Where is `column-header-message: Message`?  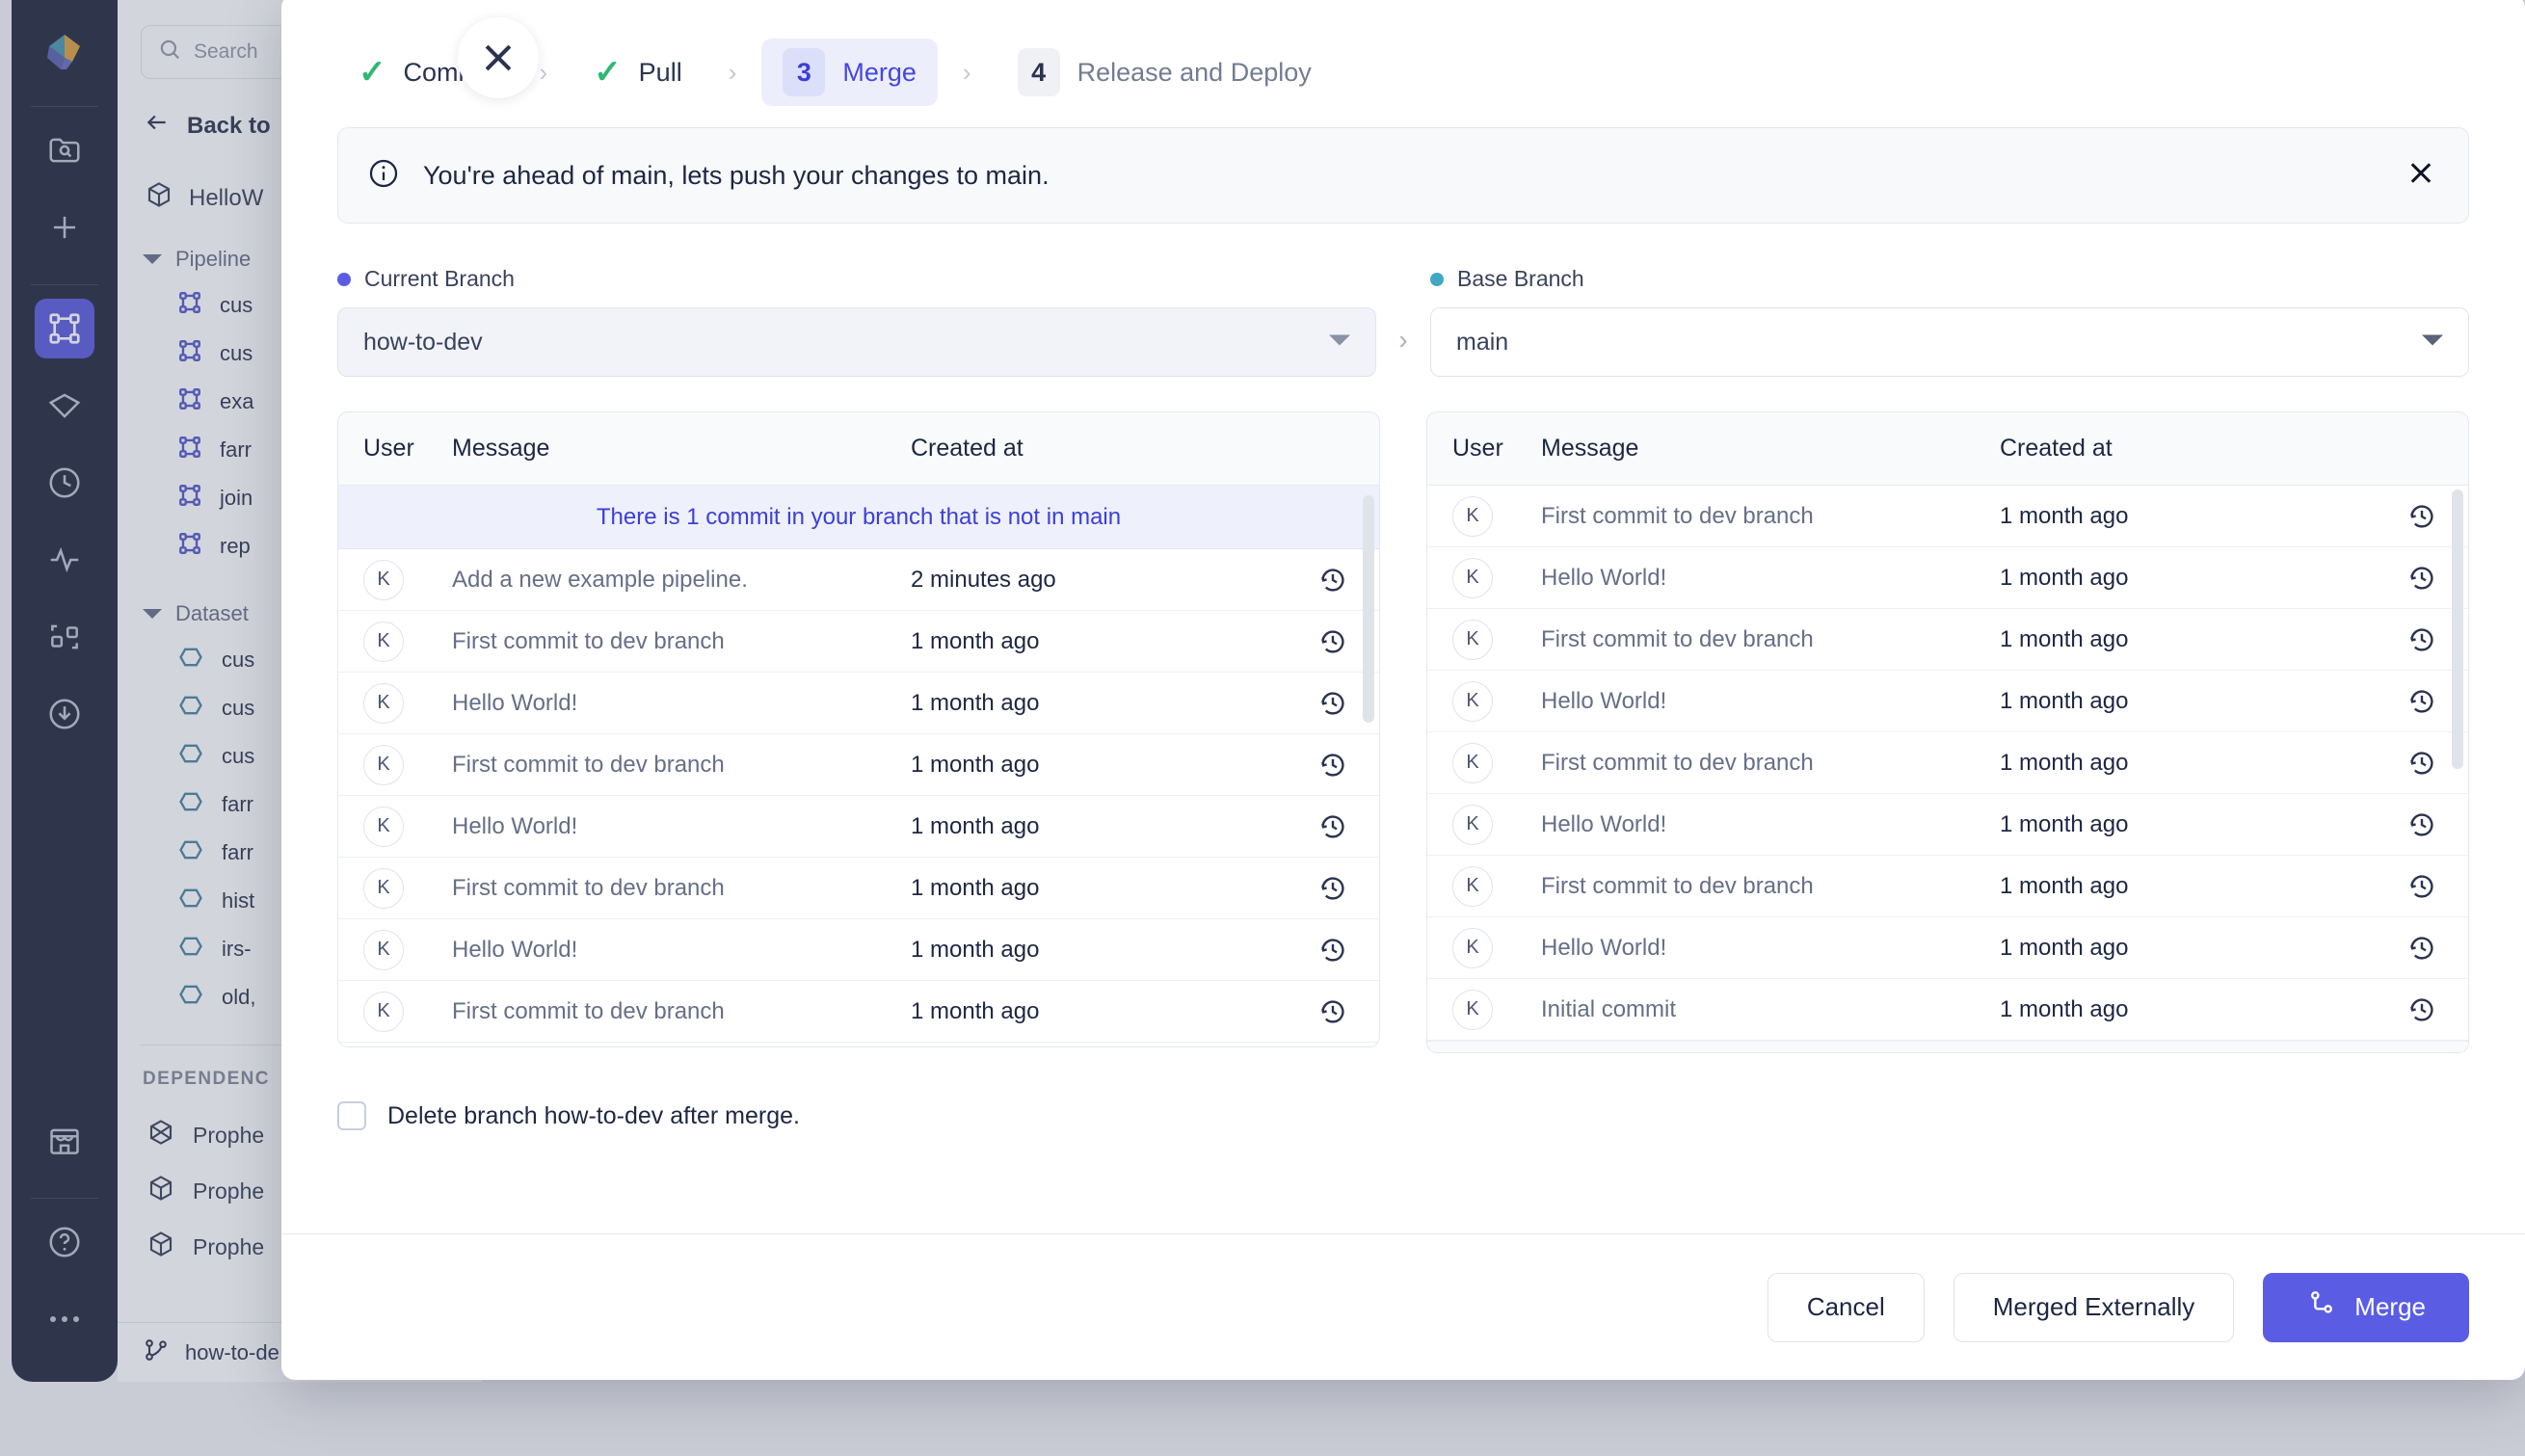
column-header-message: Message is located at coordinates (501, 449).